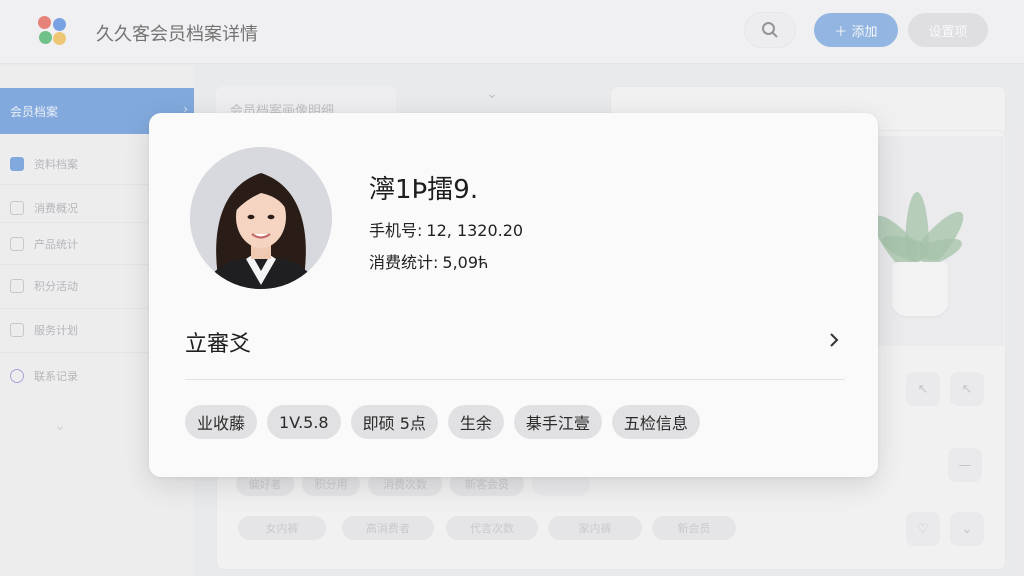 This screenshot has width=1024, height=576. What do you see at coordinates (442, 422) in the screenshot?
I see `tag-list: 业收藤 1V.5.8 即硕 5点 生余 棊手江壹 五检信息` at bounding box center [442, 422].